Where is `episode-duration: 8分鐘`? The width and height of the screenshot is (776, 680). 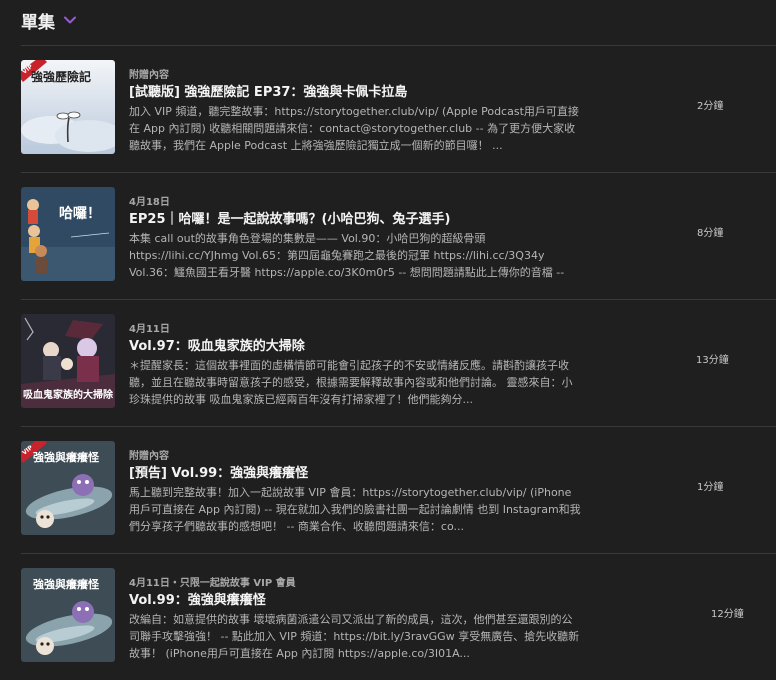
episode-duration: 8分鐘 is located at coordinates (710, 233).